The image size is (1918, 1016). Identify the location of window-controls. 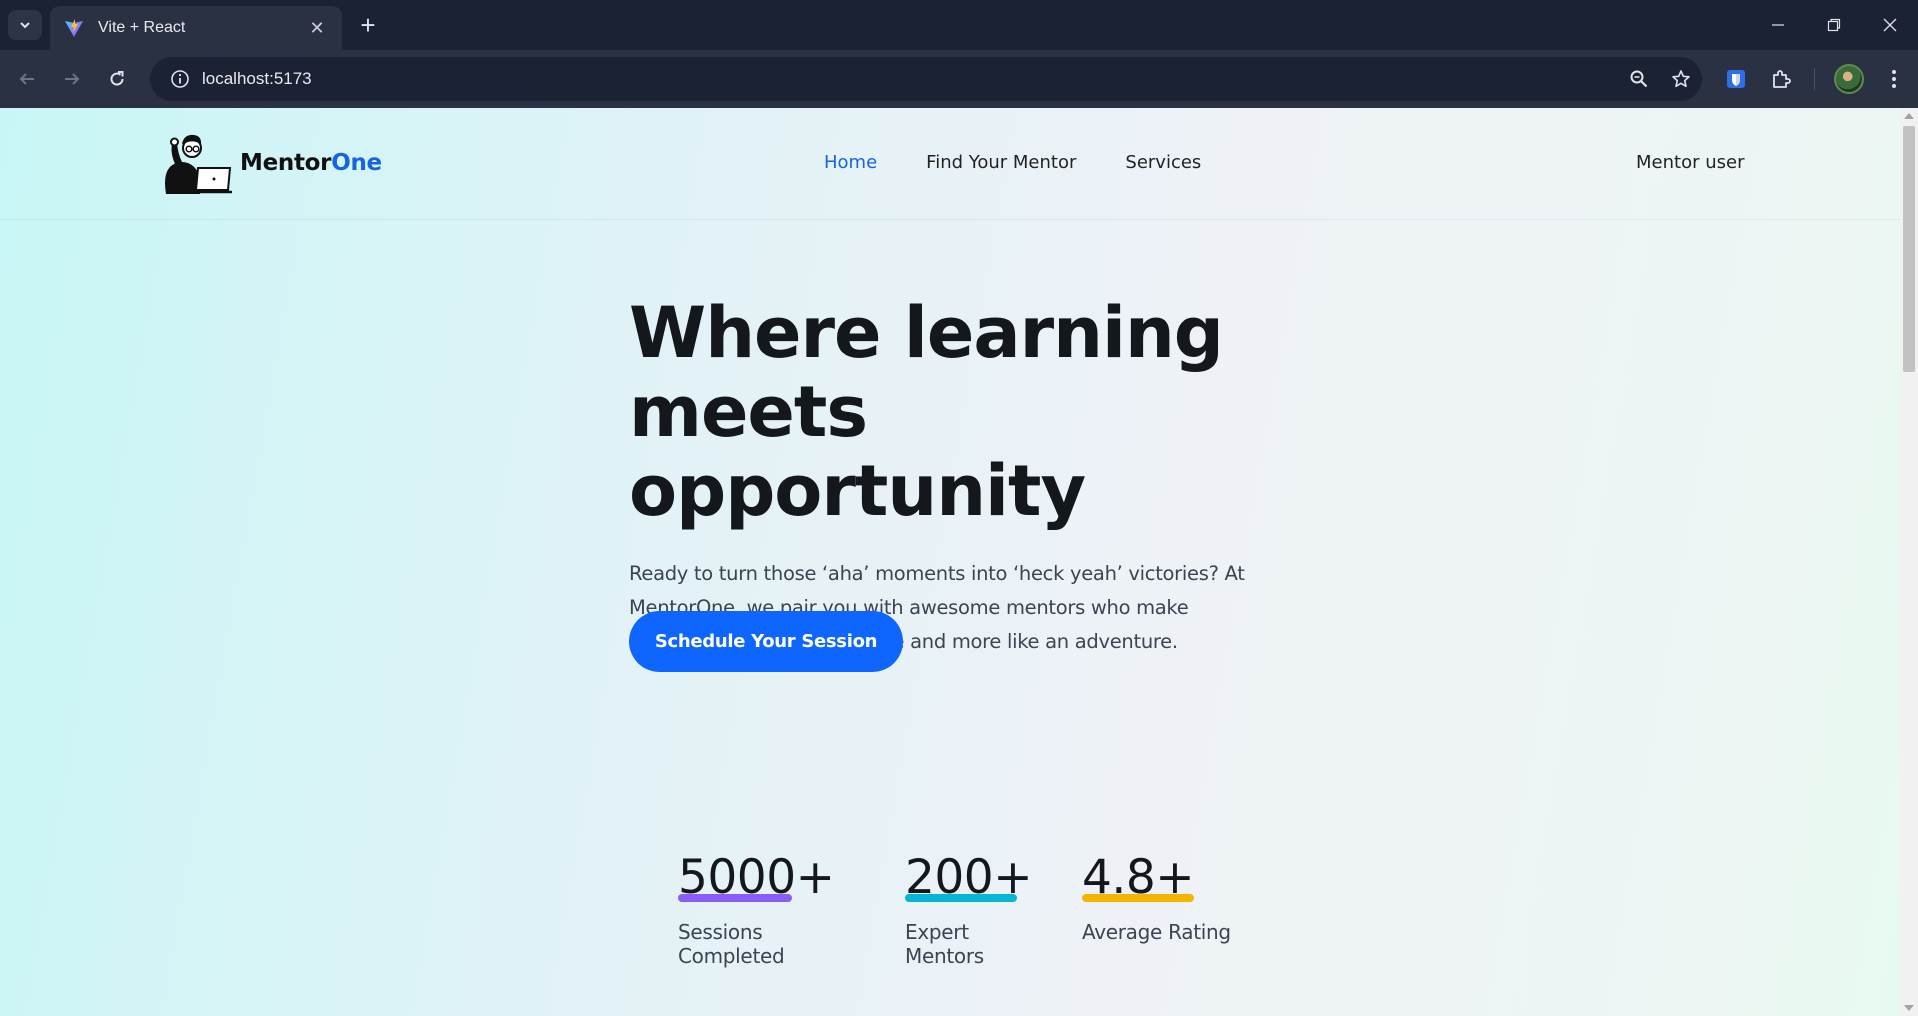
(1834, 25).